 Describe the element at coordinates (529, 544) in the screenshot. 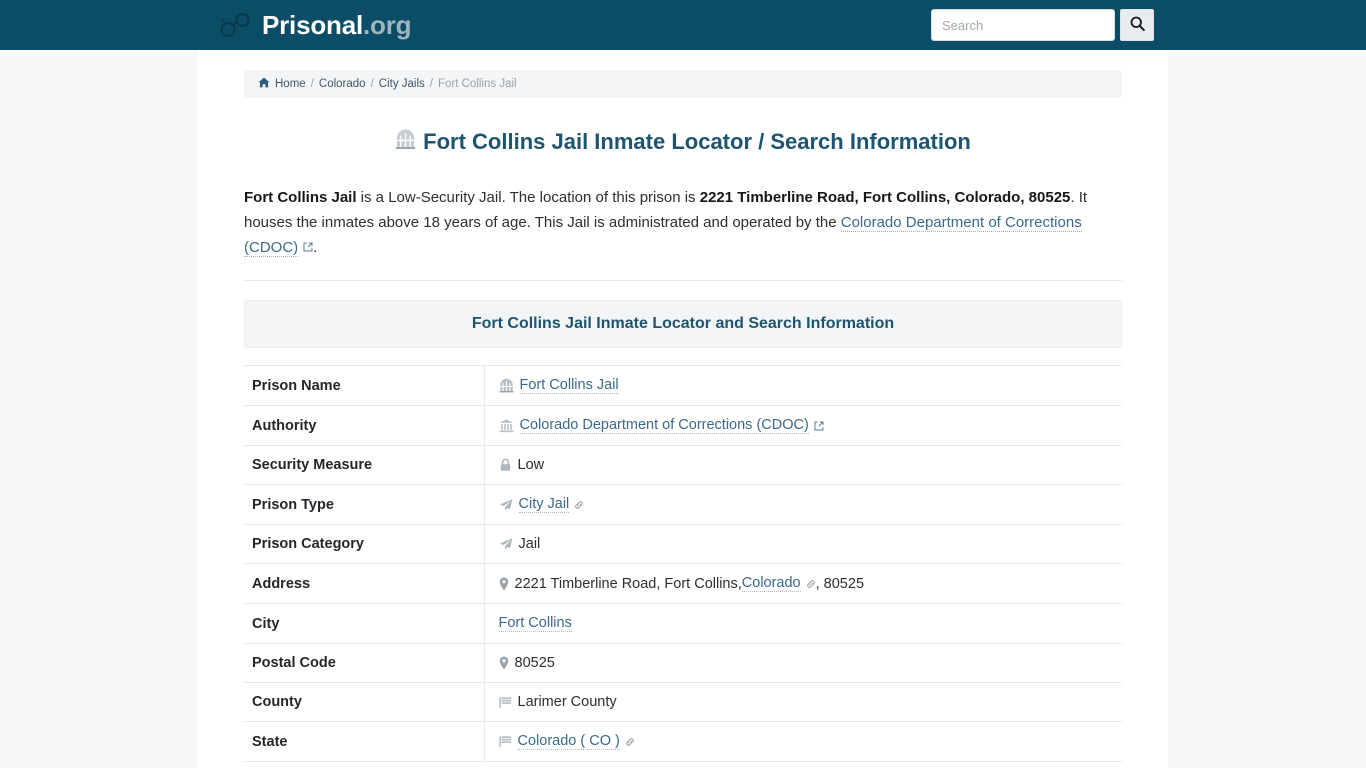

I see `table-row-value: Jail` at that location.